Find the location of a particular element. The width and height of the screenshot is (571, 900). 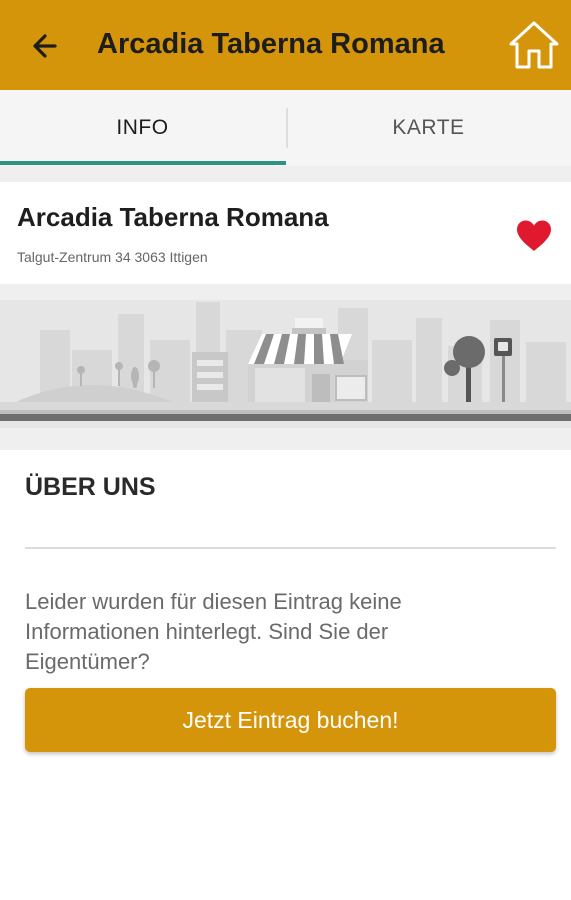

heart-icon is located at coordinates (534, 235).